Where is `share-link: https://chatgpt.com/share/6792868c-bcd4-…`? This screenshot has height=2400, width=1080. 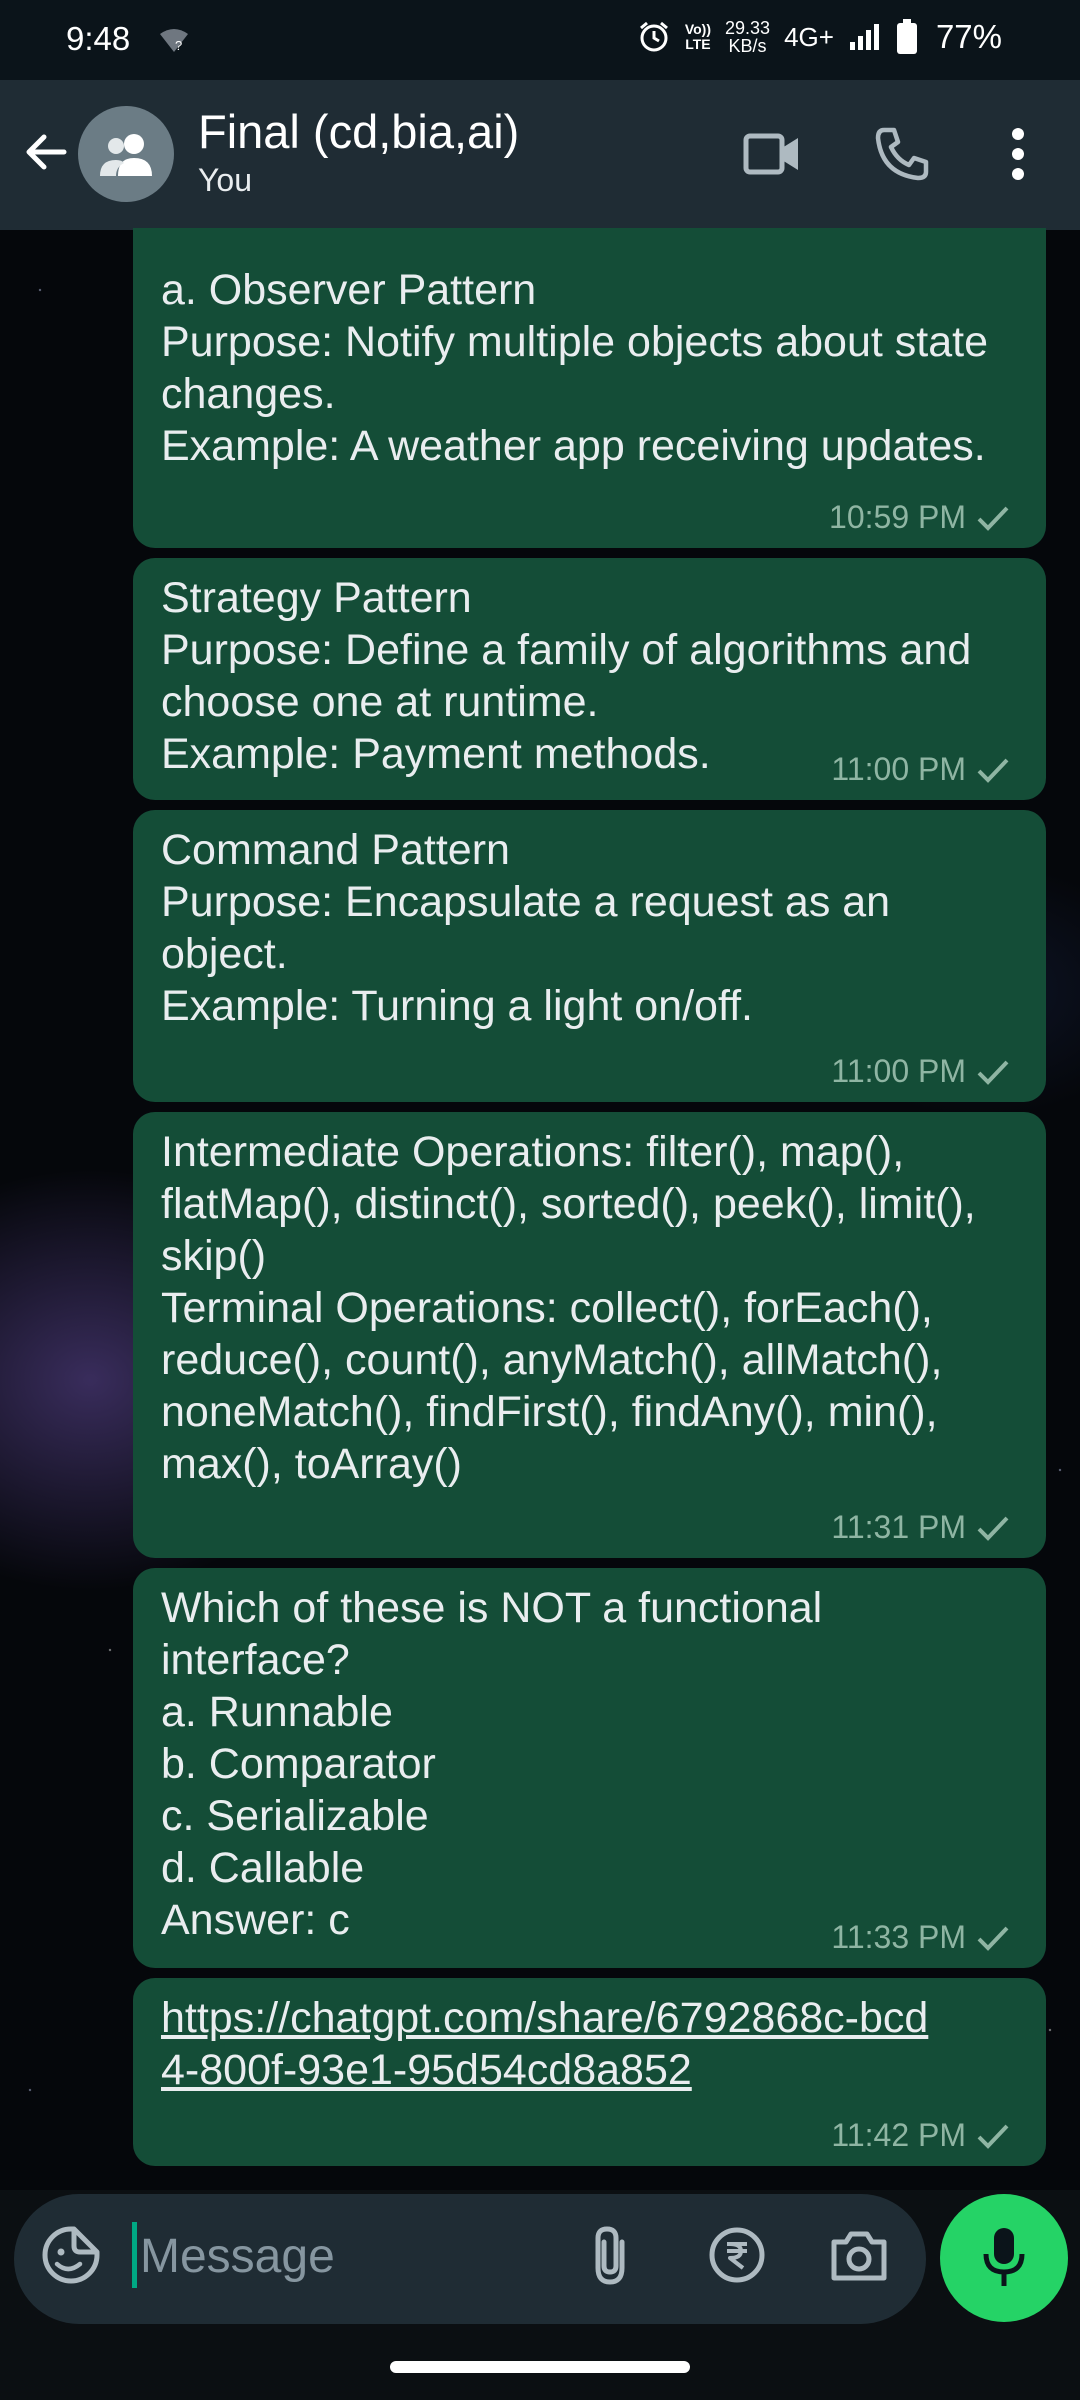
share-link: https://chatgpt.com/share/6792868c-bcd4-… is located at coordinates (551, 2044).